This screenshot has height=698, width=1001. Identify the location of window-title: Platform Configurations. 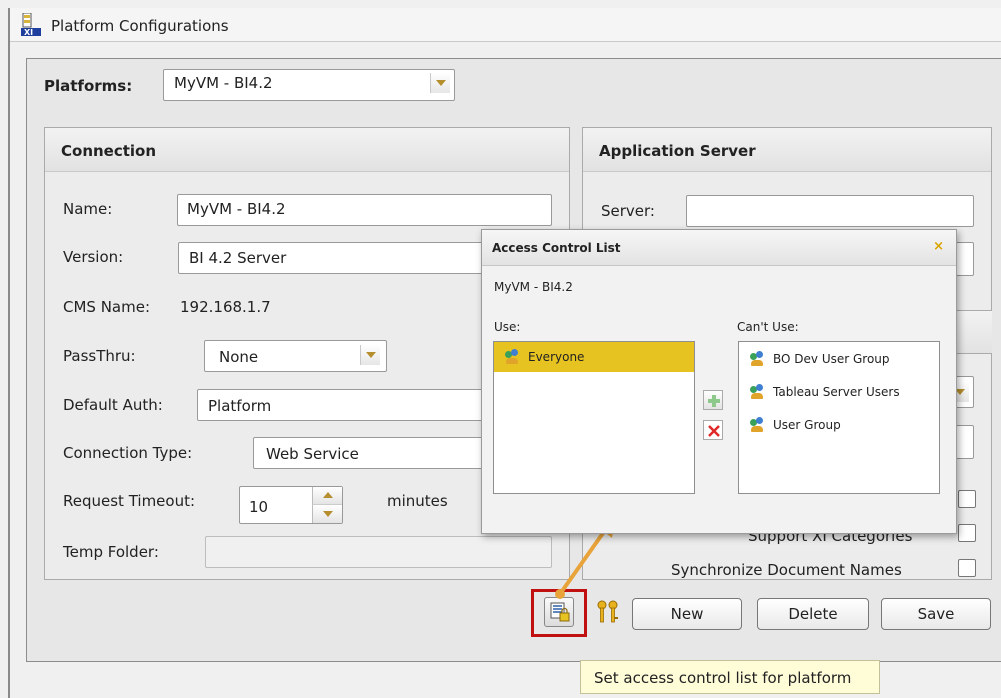
(140, 26).